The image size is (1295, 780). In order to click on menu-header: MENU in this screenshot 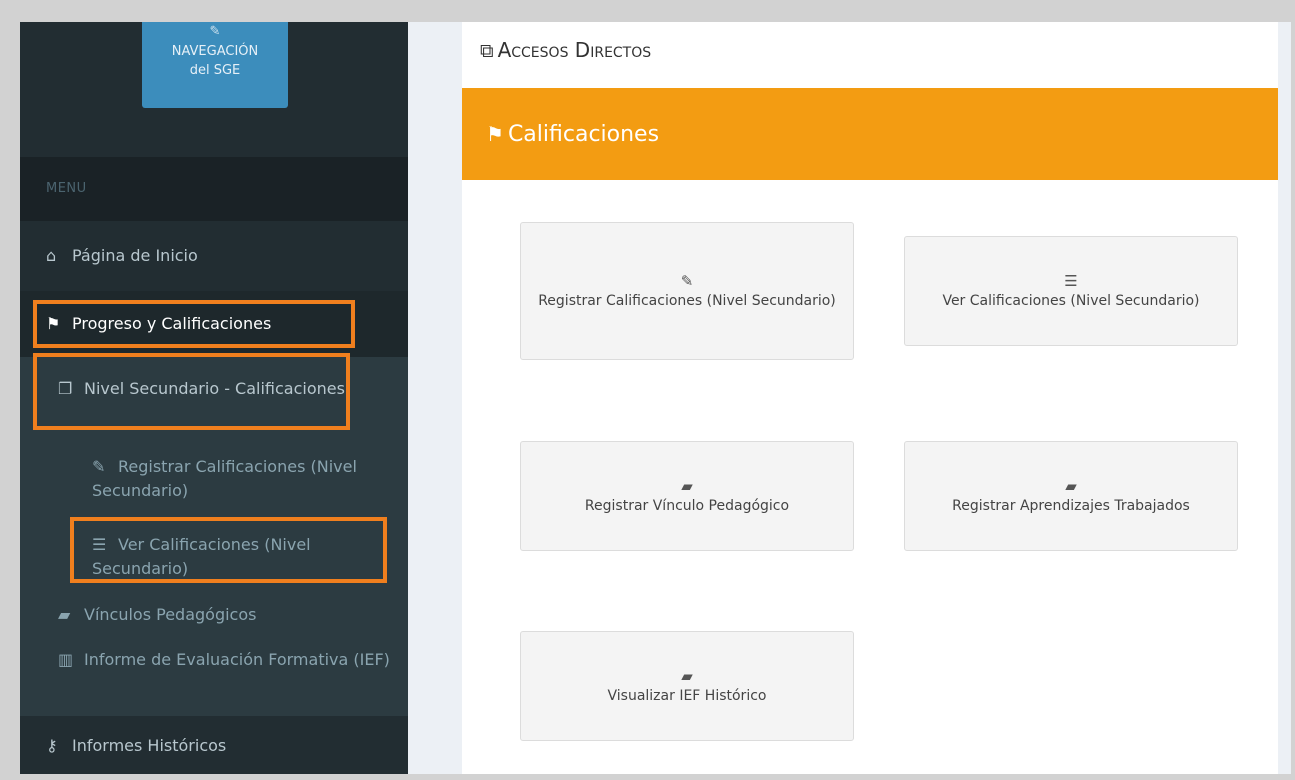, I will do `click(214, 189)`.